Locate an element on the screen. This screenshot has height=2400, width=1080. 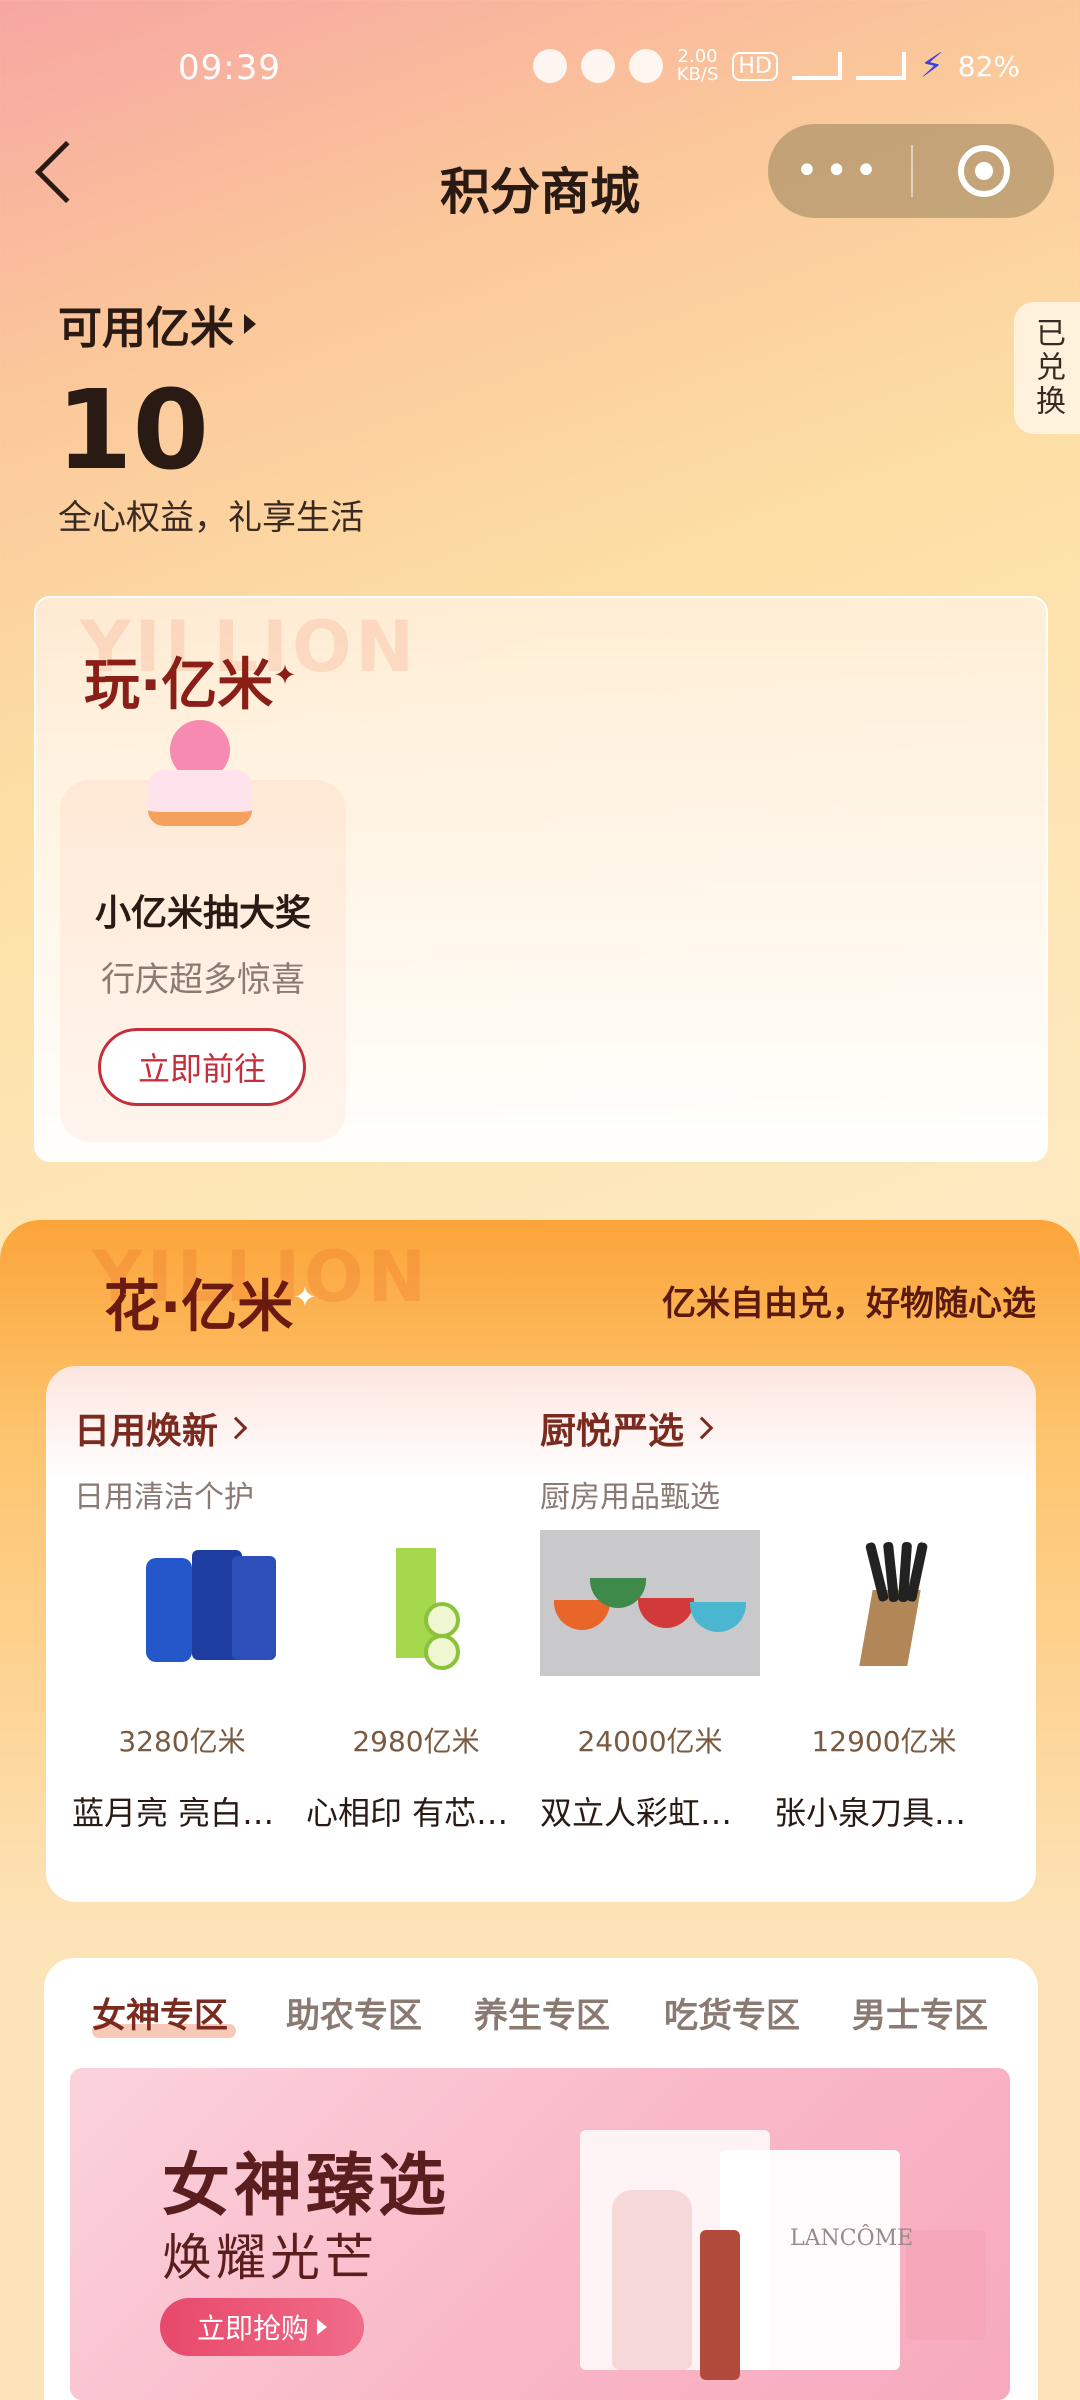
status-time: 09:39 is located at coordinates (229, 68).